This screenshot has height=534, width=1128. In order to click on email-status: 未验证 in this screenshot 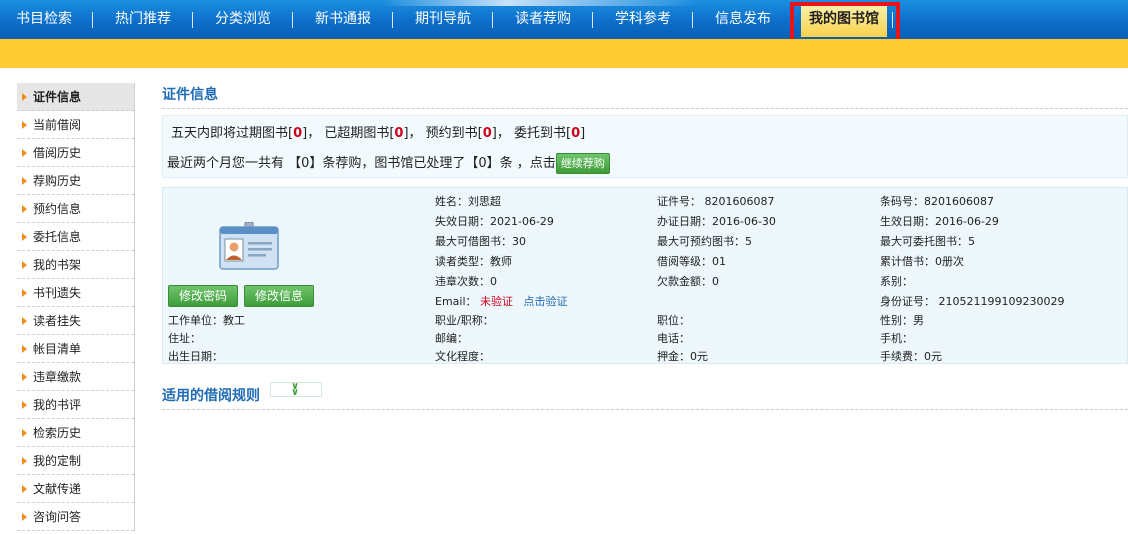, I will do `click(497, 301)`.